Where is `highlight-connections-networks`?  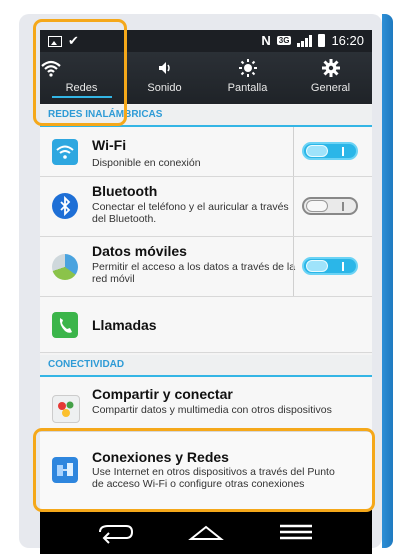
highlight-connections-networks is located at coordinates (204, 470).